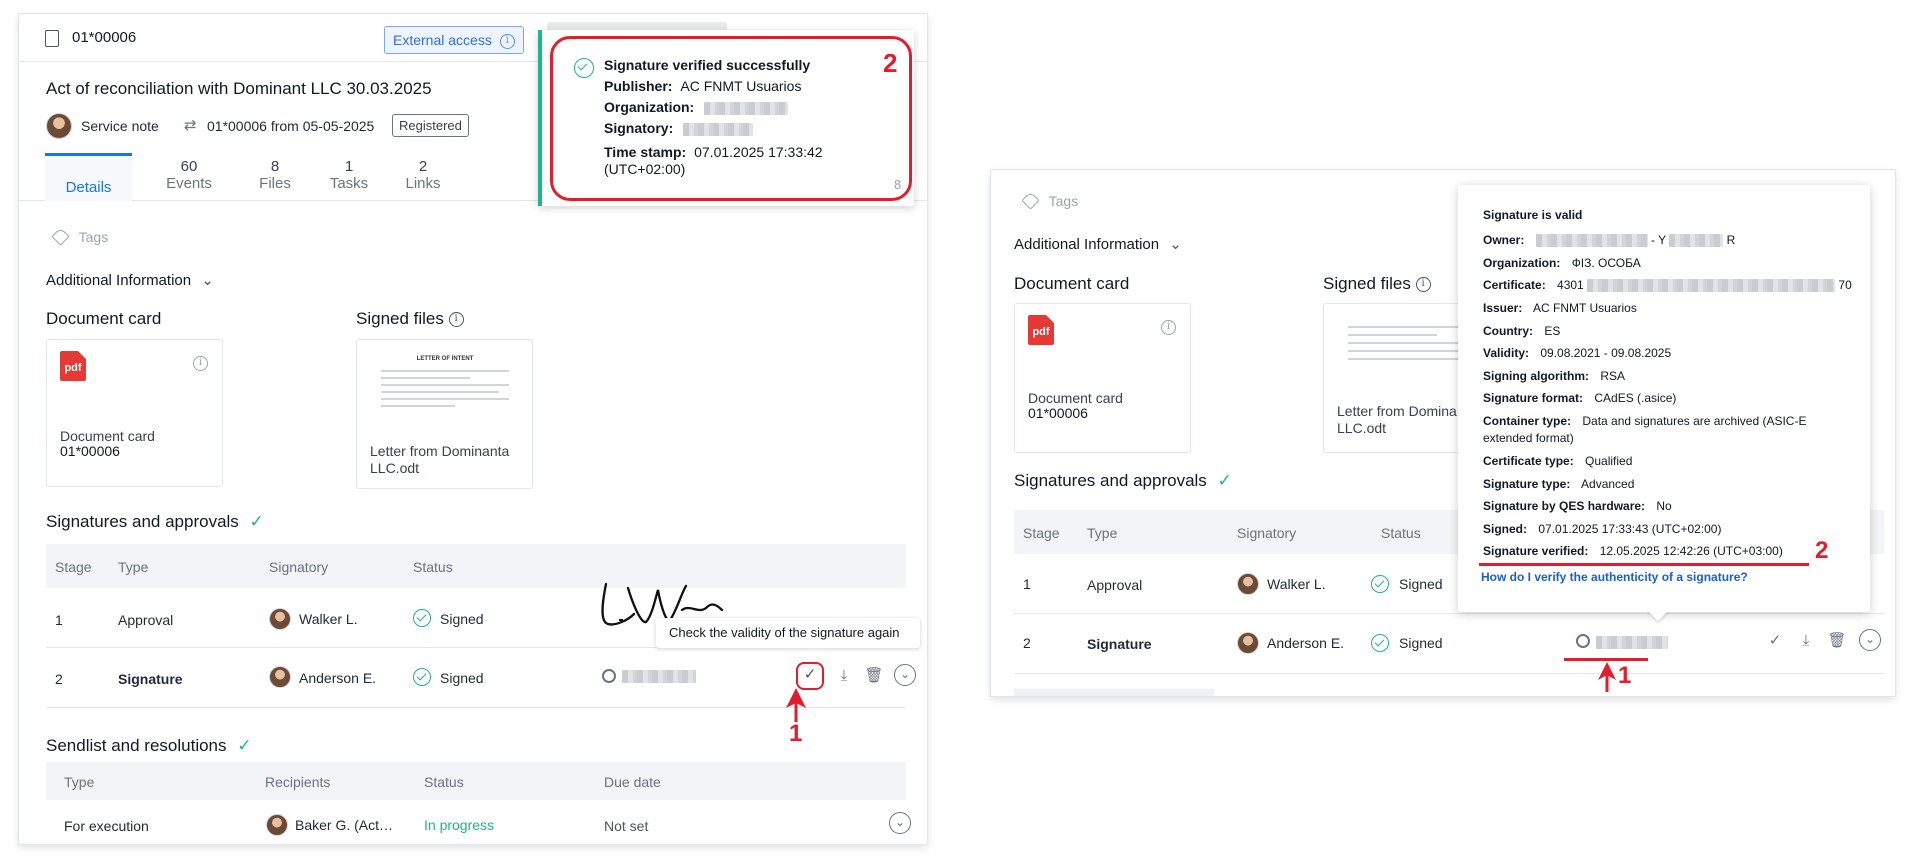 The image size is (1914, 865). I want to click on validity-certificate: Certificate: 4301 70, so click(1667, 285).